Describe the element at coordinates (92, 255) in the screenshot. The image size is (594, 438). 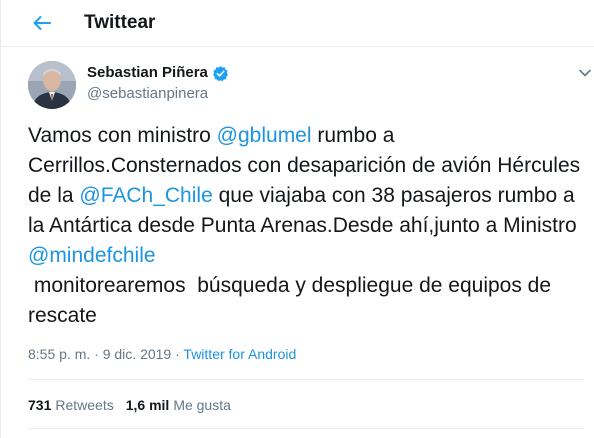
I see `mention-link-mindefchile: @mindefchile` at that location.